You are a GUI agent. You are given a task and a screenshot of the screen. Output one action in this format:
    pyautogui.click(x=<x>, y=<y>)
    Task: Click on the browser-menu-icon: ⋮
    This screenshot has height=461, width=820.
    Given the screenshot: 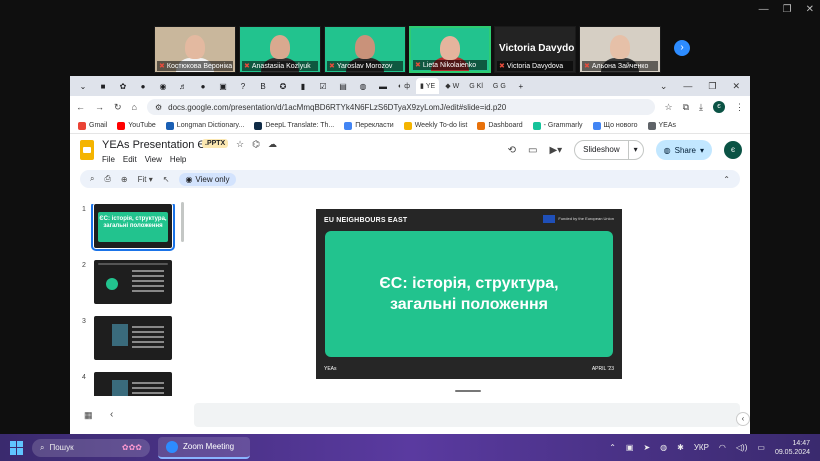 What is the action you would take?
    pyautogui.click(x=739, y=107)
    